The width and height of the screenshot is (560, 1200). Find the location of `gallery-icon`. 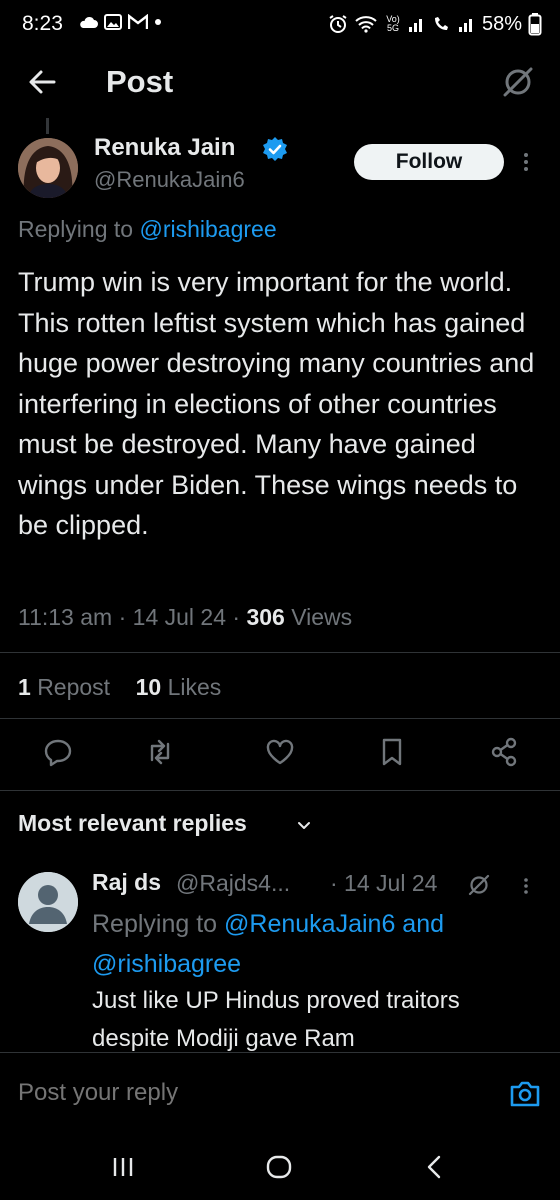

gallery-icon is located at coordinates (113, 22).